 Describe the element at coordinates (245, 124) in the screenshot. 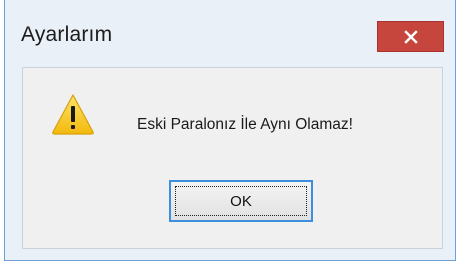

I see `dialog-message: Eski Paralonız İle Aynı Olamaz!` at that location.